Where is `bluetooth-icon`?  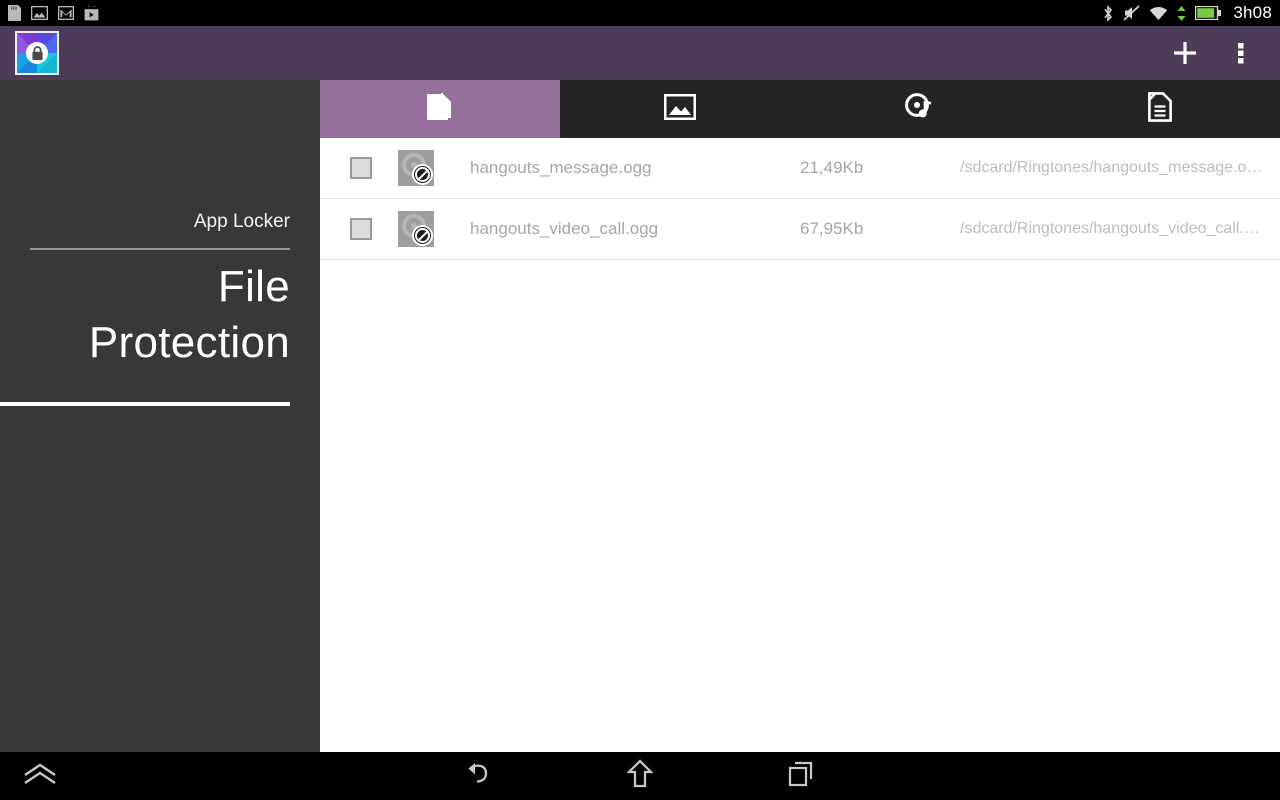 bluetooth-icon is located at coordinates (1108, 13).